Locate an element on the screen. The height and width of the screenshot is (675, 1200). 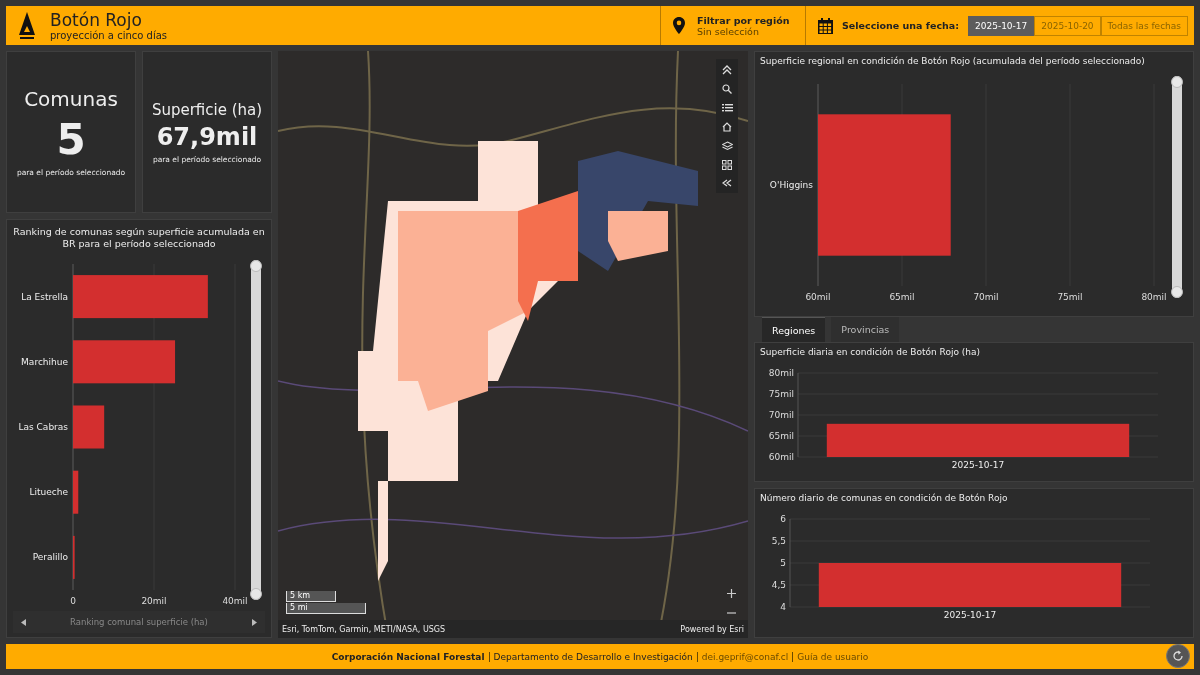
category-label: Marchihue is located at coordinates (44, 361).